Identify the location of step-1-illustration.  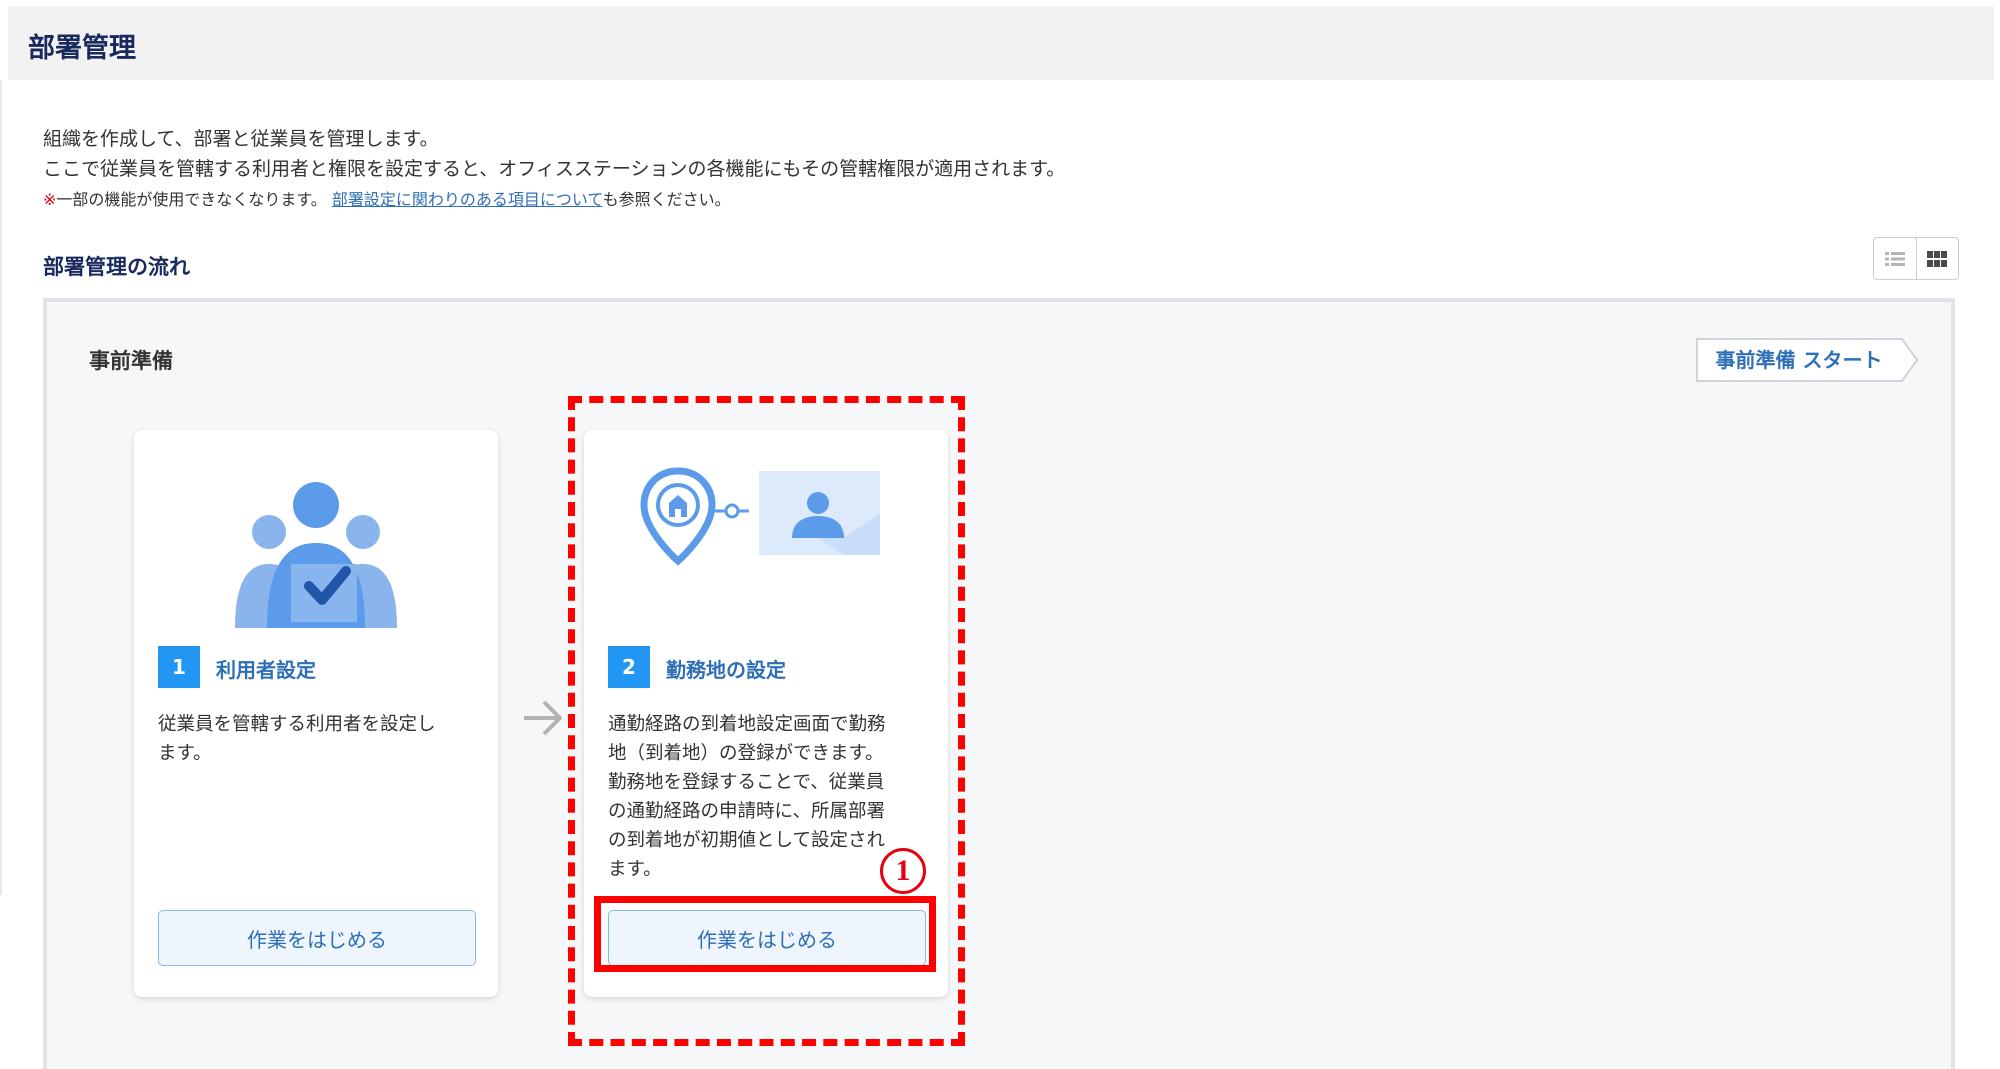
(316, 552).